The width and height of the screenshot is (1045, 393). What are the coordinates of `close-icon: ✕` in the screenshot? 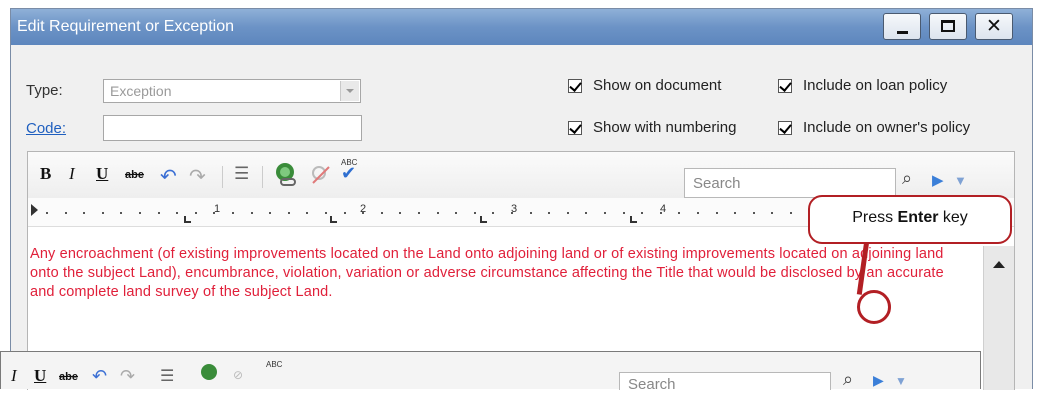 It's located at (994, 26).